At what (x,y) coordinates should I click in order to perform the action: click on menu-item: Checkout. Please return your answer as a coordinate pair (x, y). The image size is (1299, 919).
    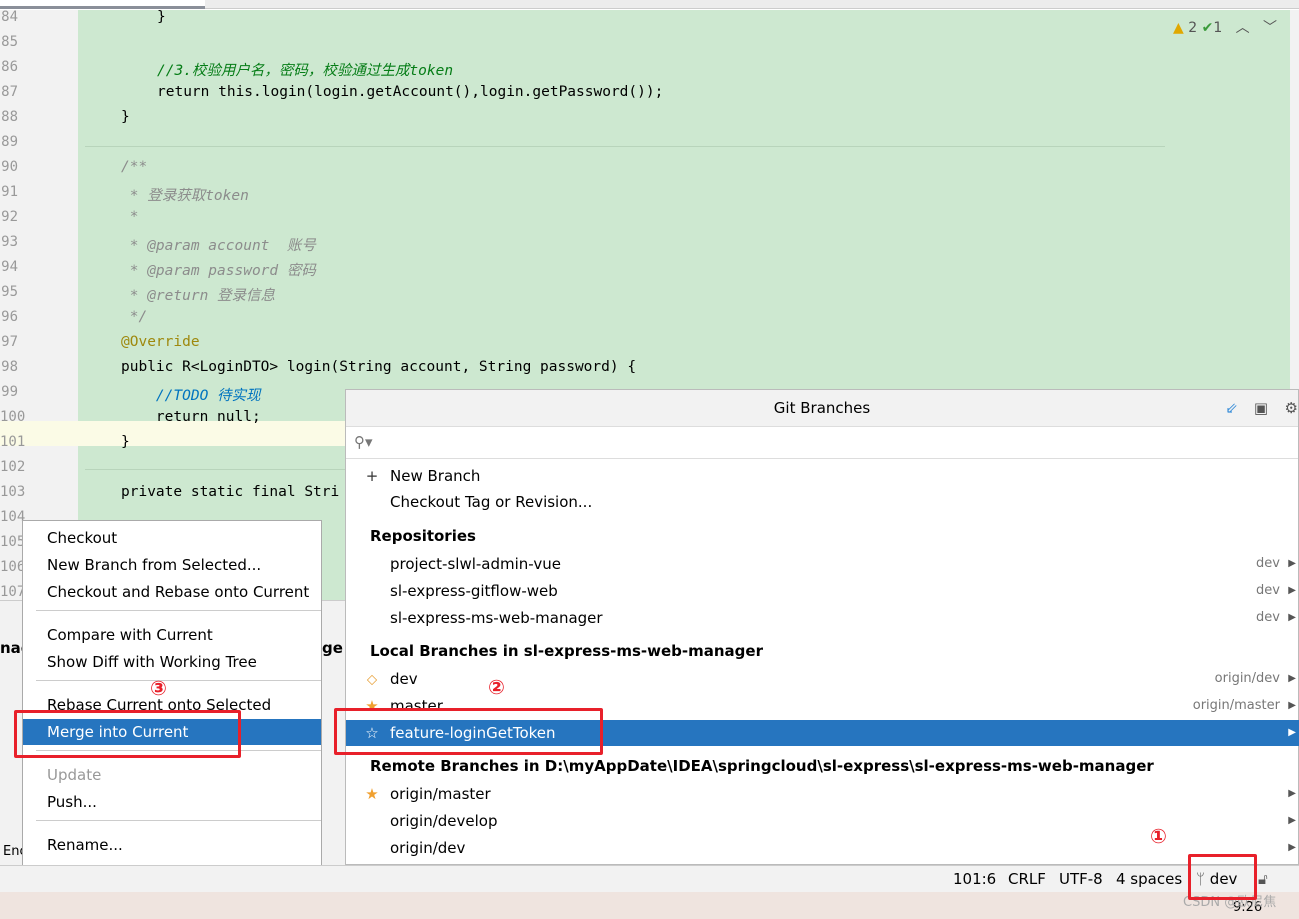
    Looking at the image, I should click on (172, 538).